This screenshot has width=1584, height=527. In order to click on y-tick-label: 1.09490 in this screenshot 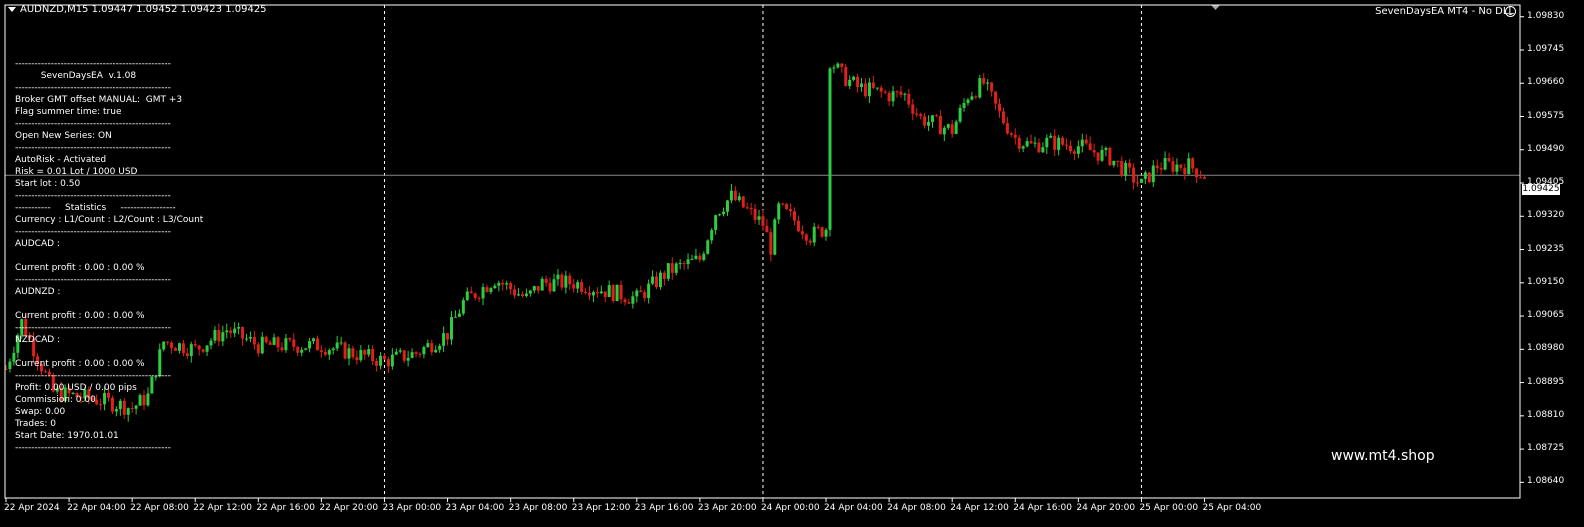, I will do `click(1546, 148)`.